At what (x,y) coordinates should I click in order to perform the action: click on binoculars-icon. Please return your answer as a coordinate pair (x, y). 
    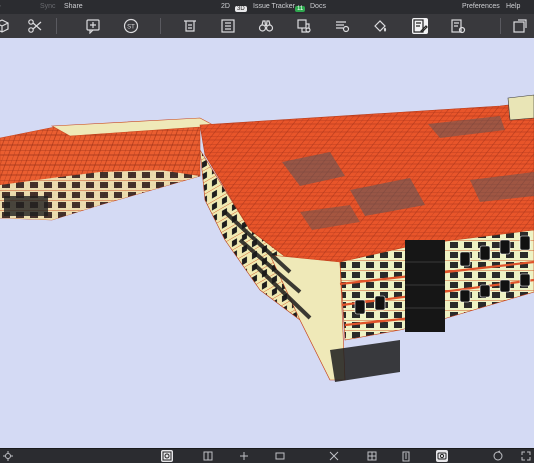
    Looking at the image, I should click on (266, 26).